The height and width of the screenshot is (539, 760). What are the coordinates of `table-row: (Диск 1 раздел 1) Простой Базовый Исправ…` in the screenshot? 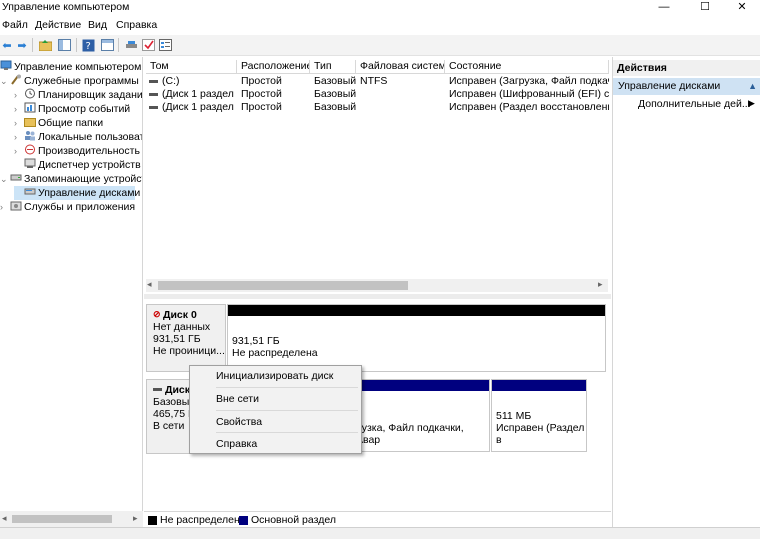 It's located at (377, 94).